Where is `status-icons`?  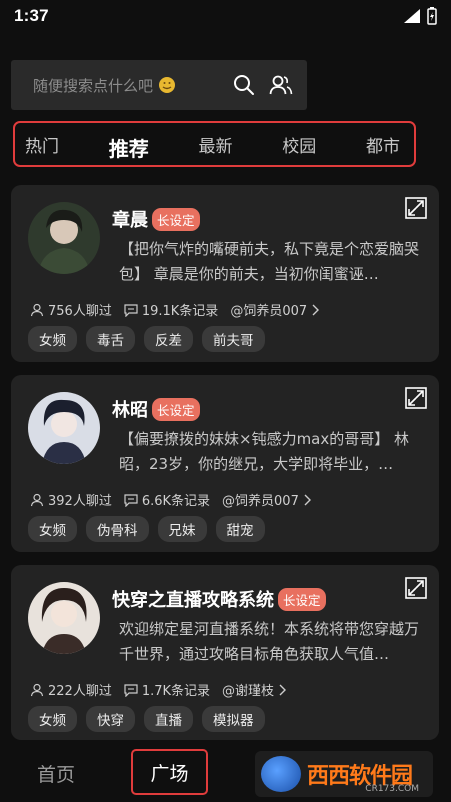
status-icons is located at coordinates (420, 16).